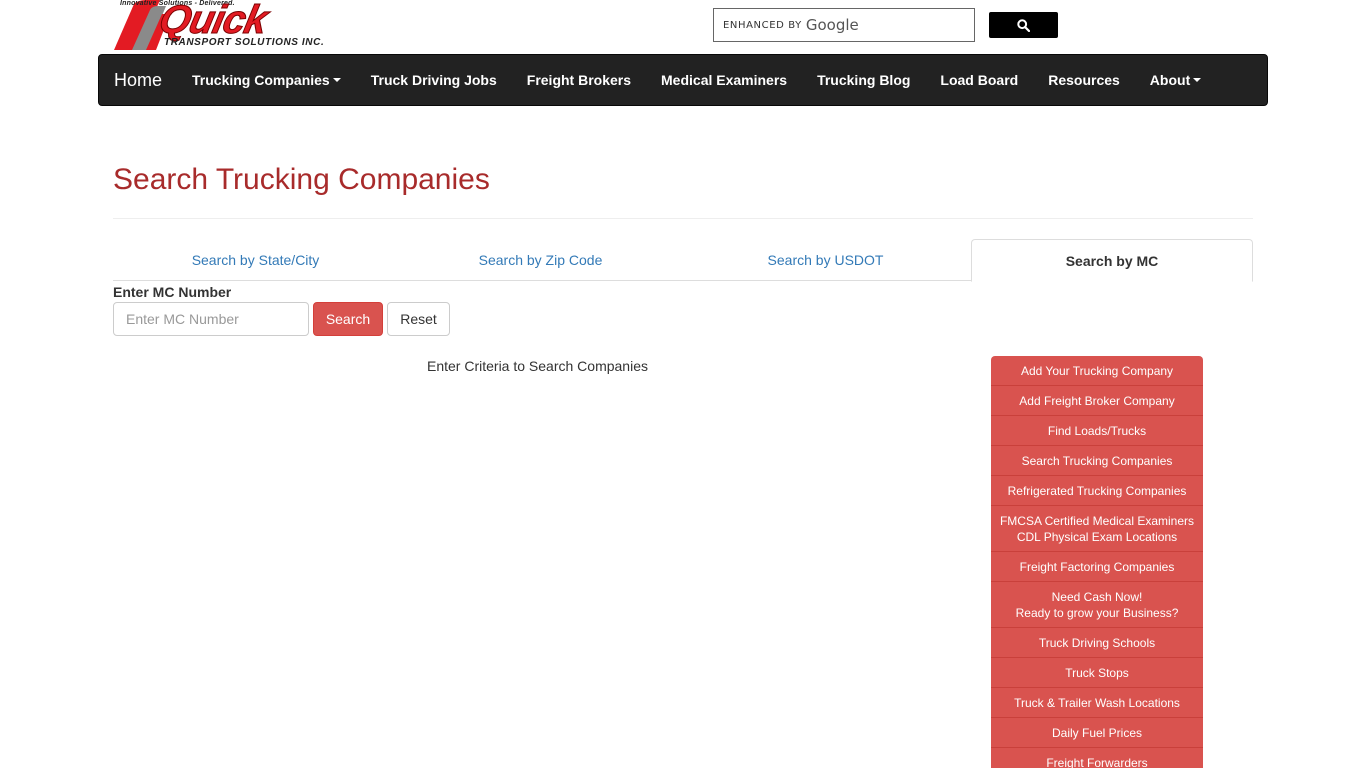  I want to click on nav-trucking-blog: Trucking Blog, so click(863, 80).